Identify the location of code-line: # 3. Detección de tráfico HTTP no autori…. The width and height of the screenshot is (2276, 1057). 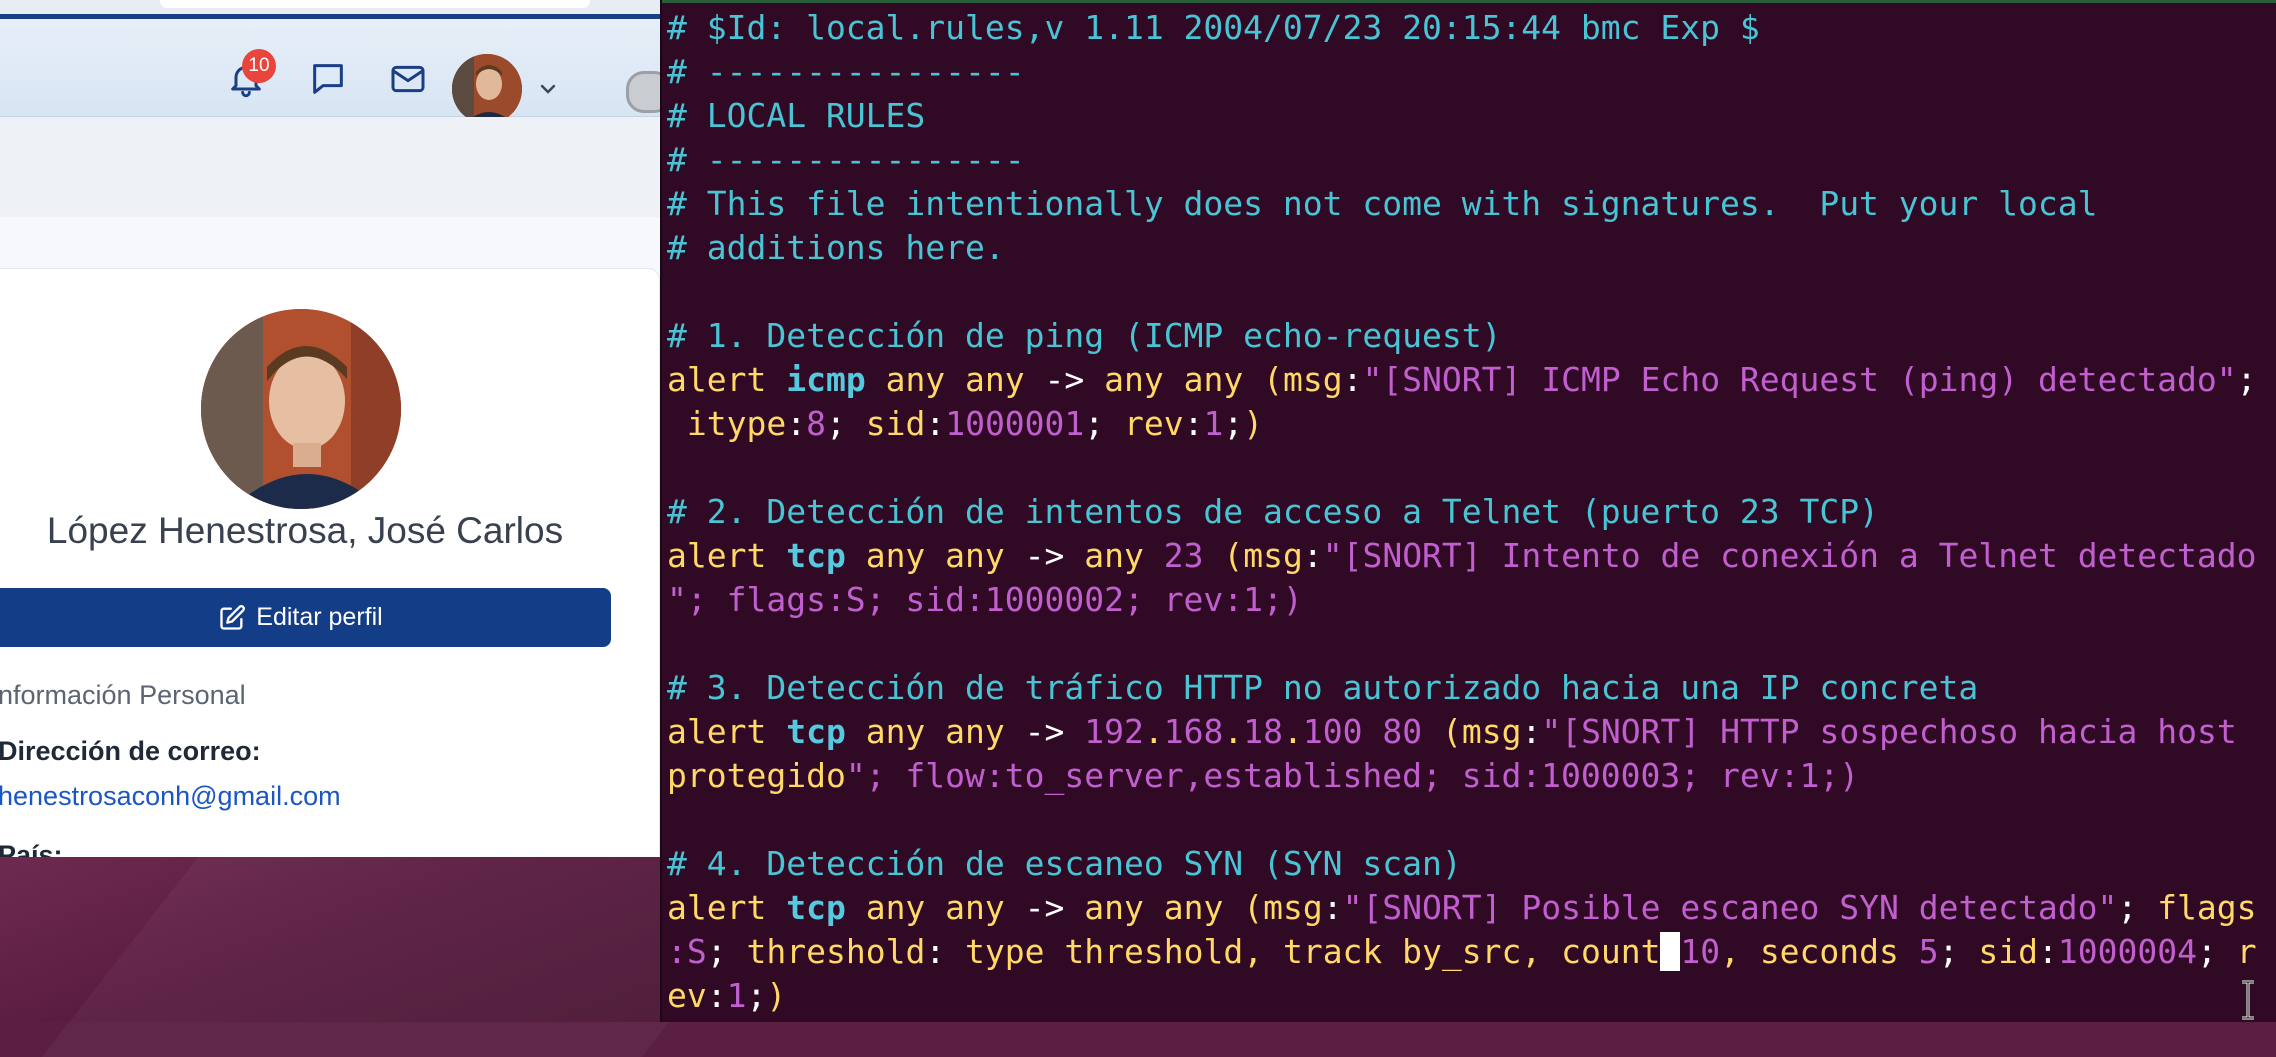
(1323, 687).